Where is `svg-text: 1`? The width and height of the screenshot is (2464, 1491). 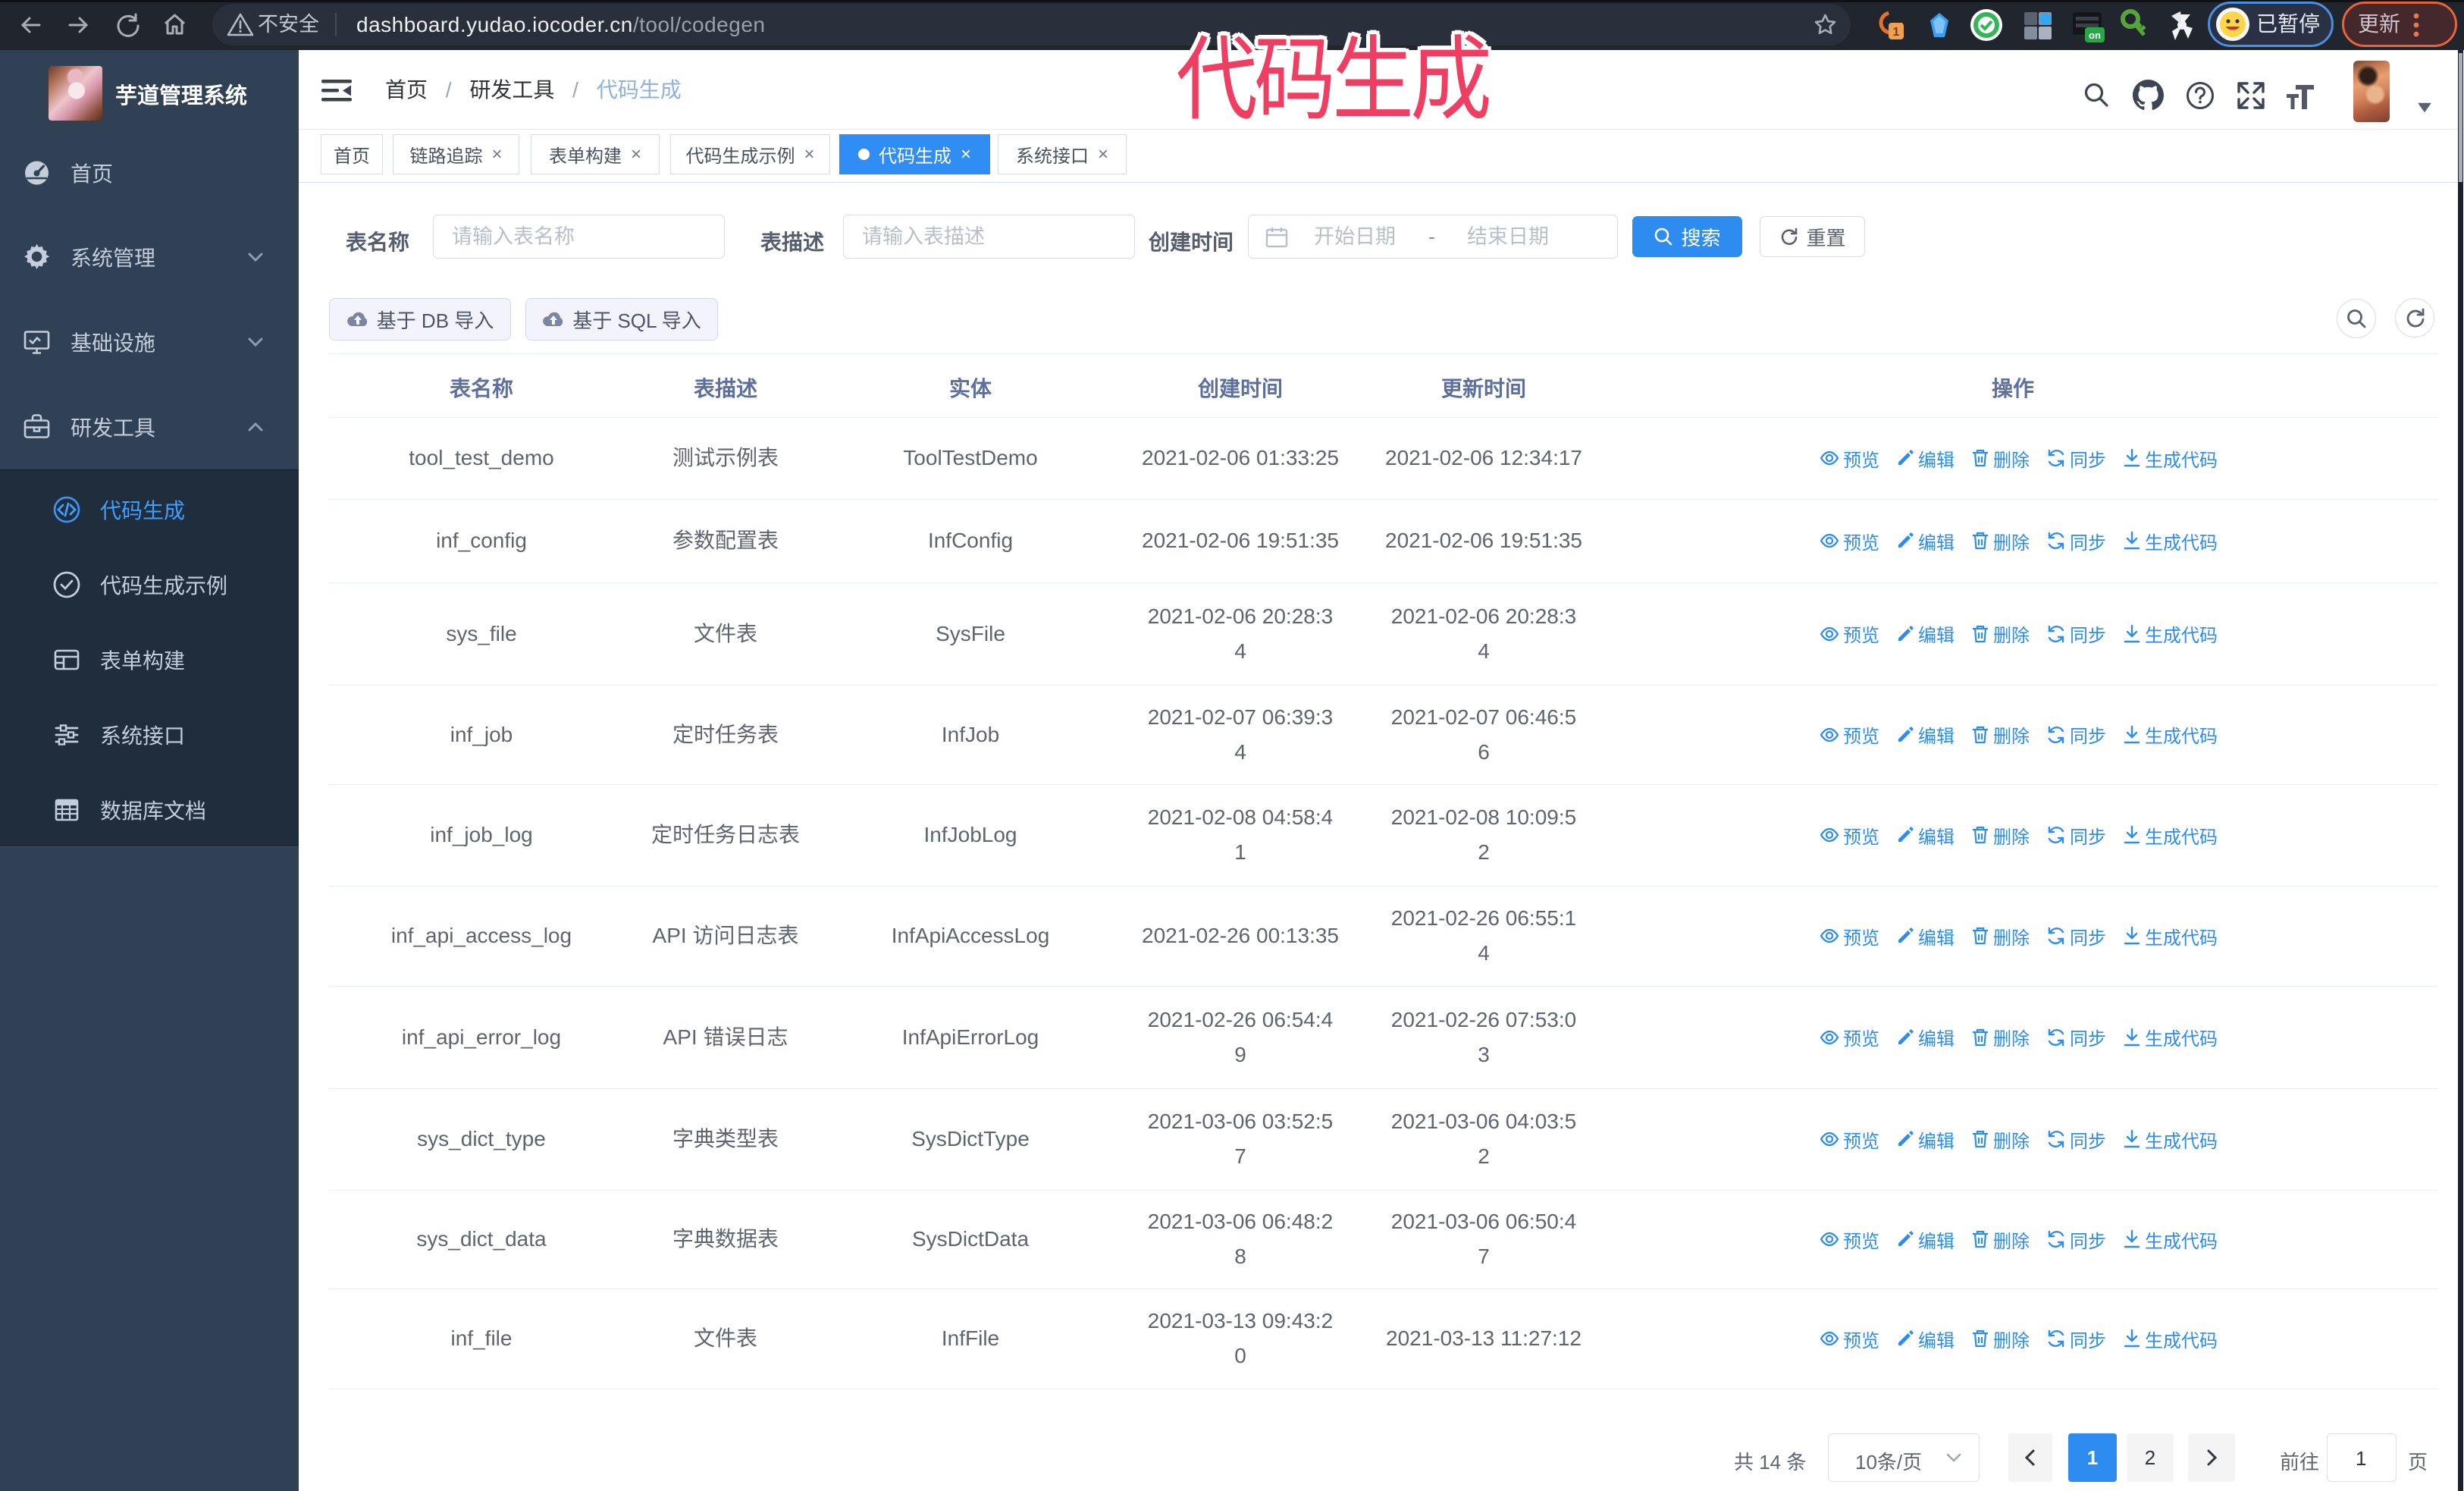
svg-text: 1 is located at coordinates (1896, 32).